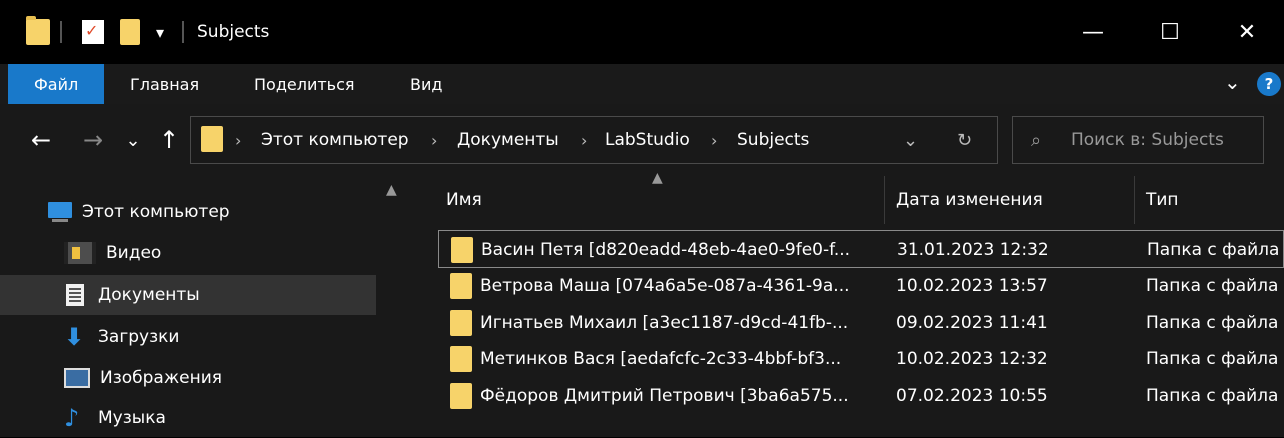 This screenshot has width=1284, height=438. I want to click on expand-ribbon-button: ⌄, so click(1232, 82).